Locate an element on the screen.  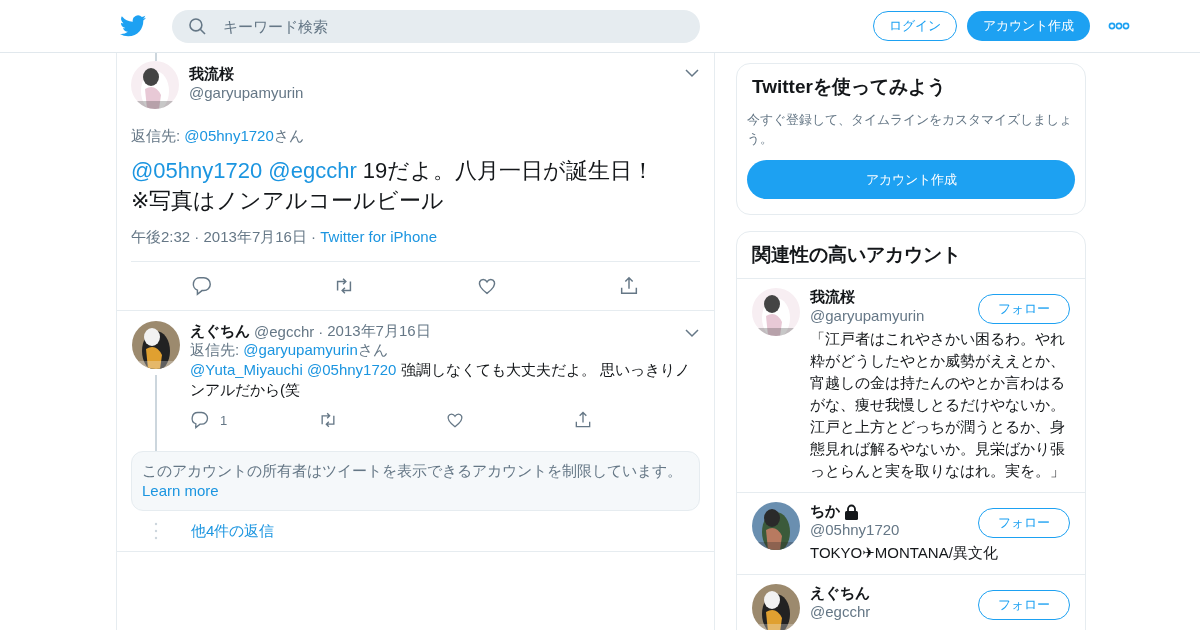
more-icon is located at coordinates (1119, 26).